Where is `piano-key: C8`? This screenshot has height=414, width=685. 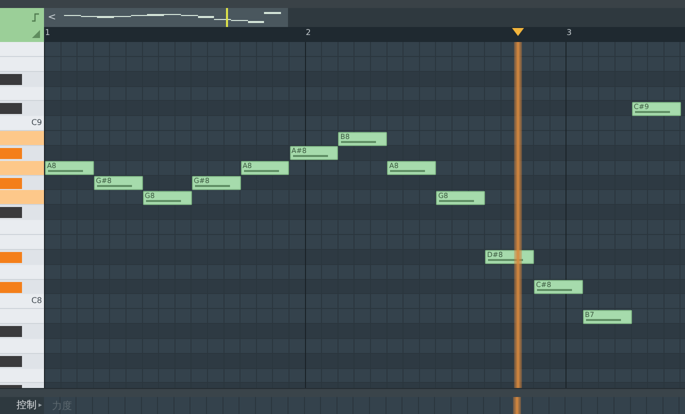
piano-key: C8 is located at coordinates (22, 302).